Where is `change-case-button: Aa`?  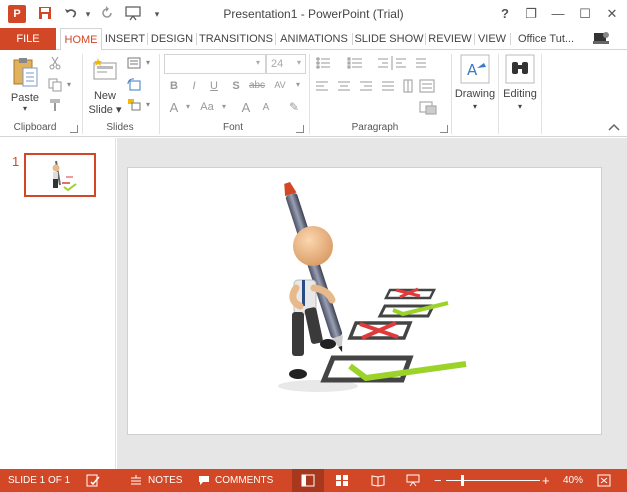 change-case-button: Aa is located at coordinates (207, 107).